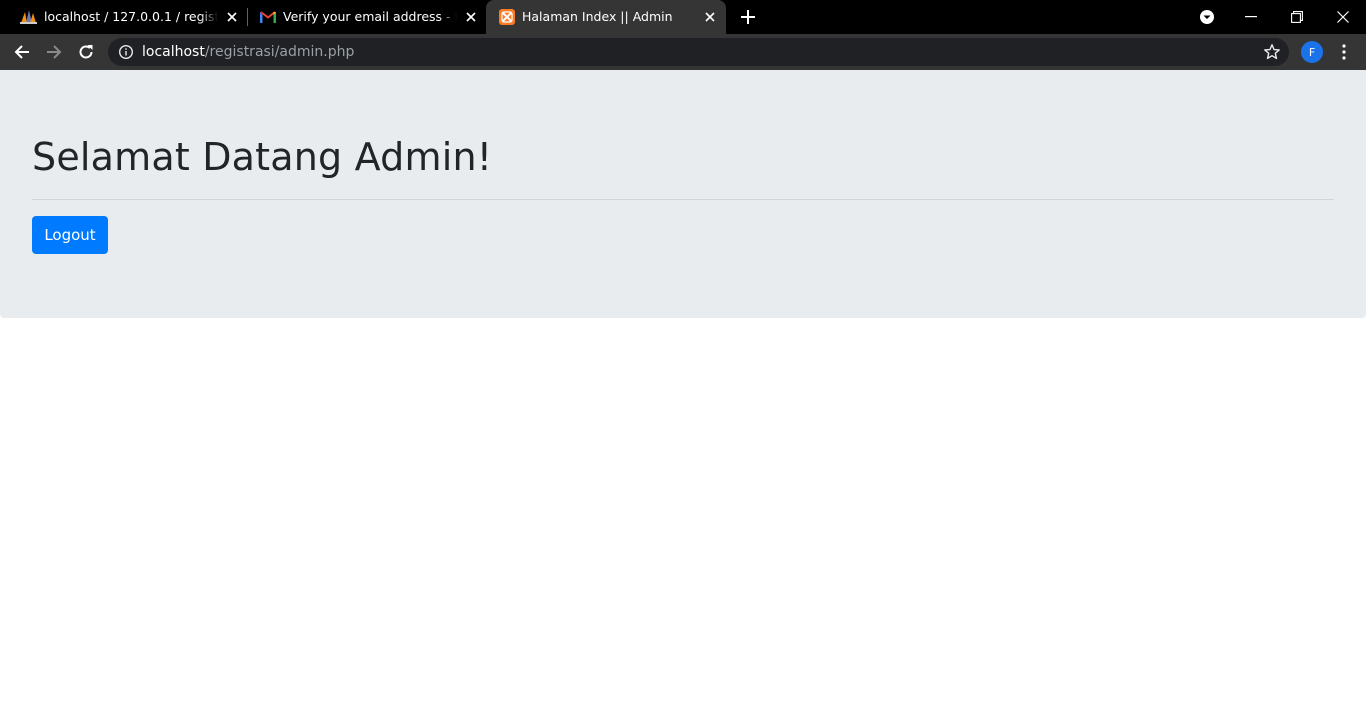 The image size is (1366, 726). I want to click on new-tab-button, so click(748, 17).